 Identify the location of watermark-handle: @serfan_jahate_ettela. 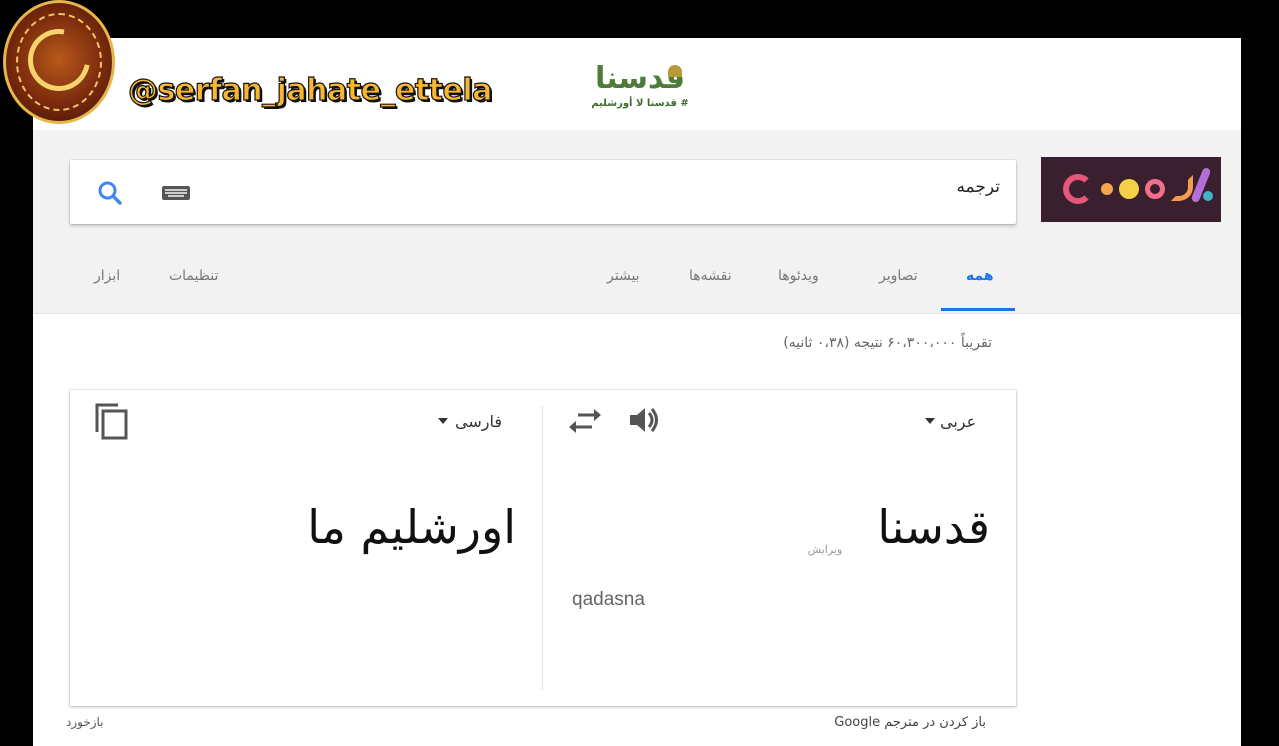
(310, 90).